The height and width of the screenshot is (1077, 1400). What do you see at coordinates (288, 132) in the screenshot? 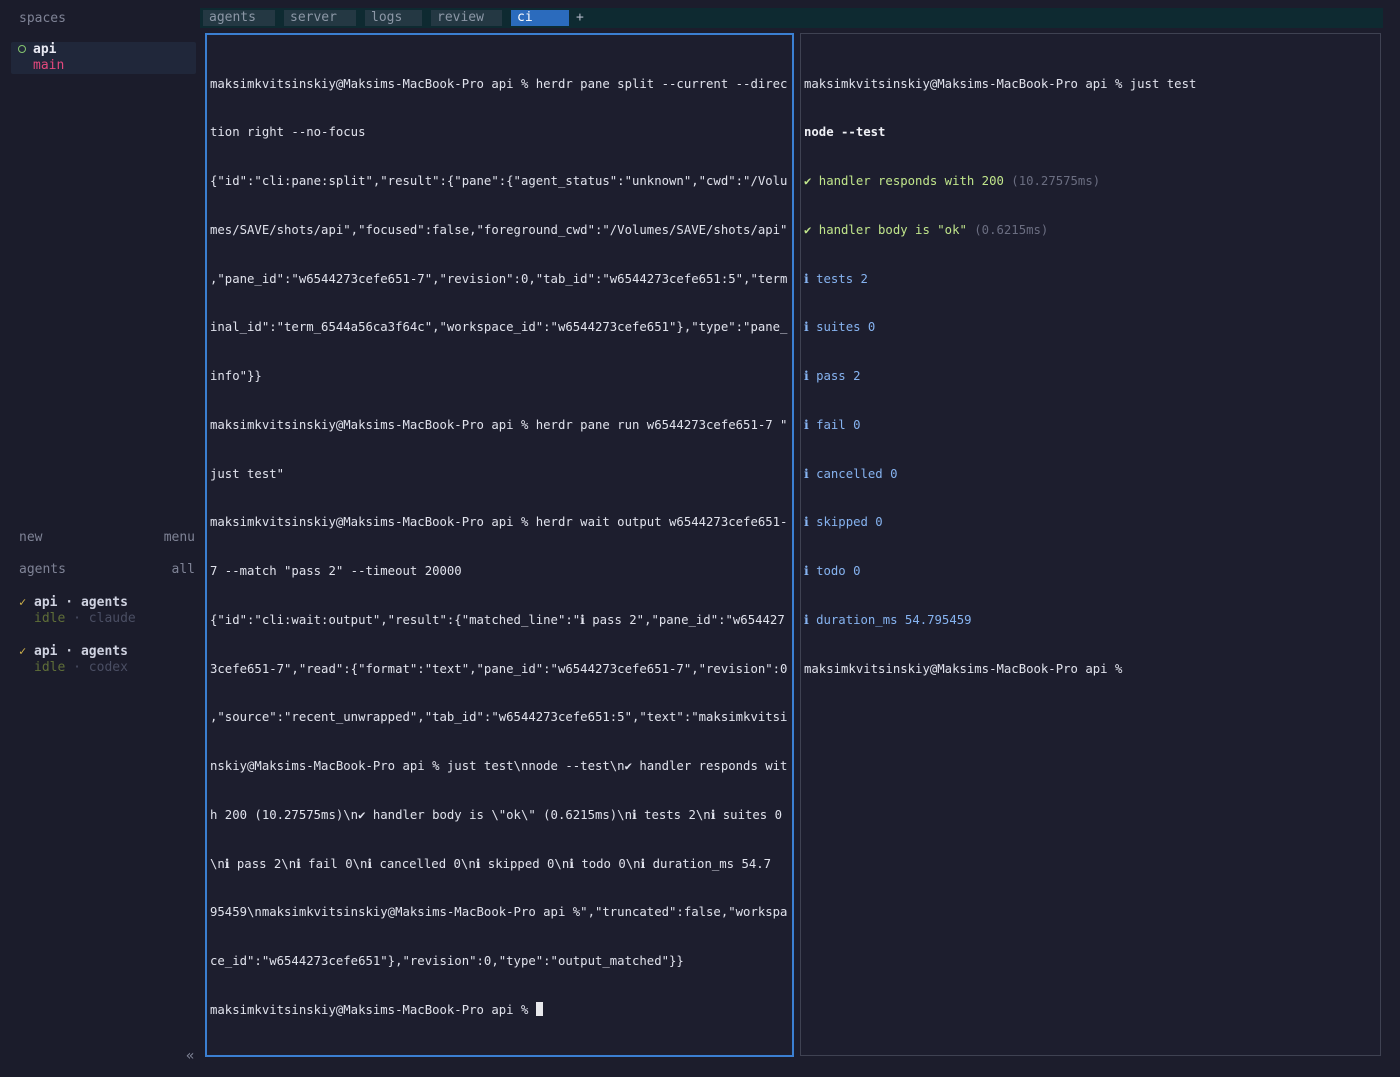
I see `terminal-line: tion right --no-focus` at bounding box center [288, 132].